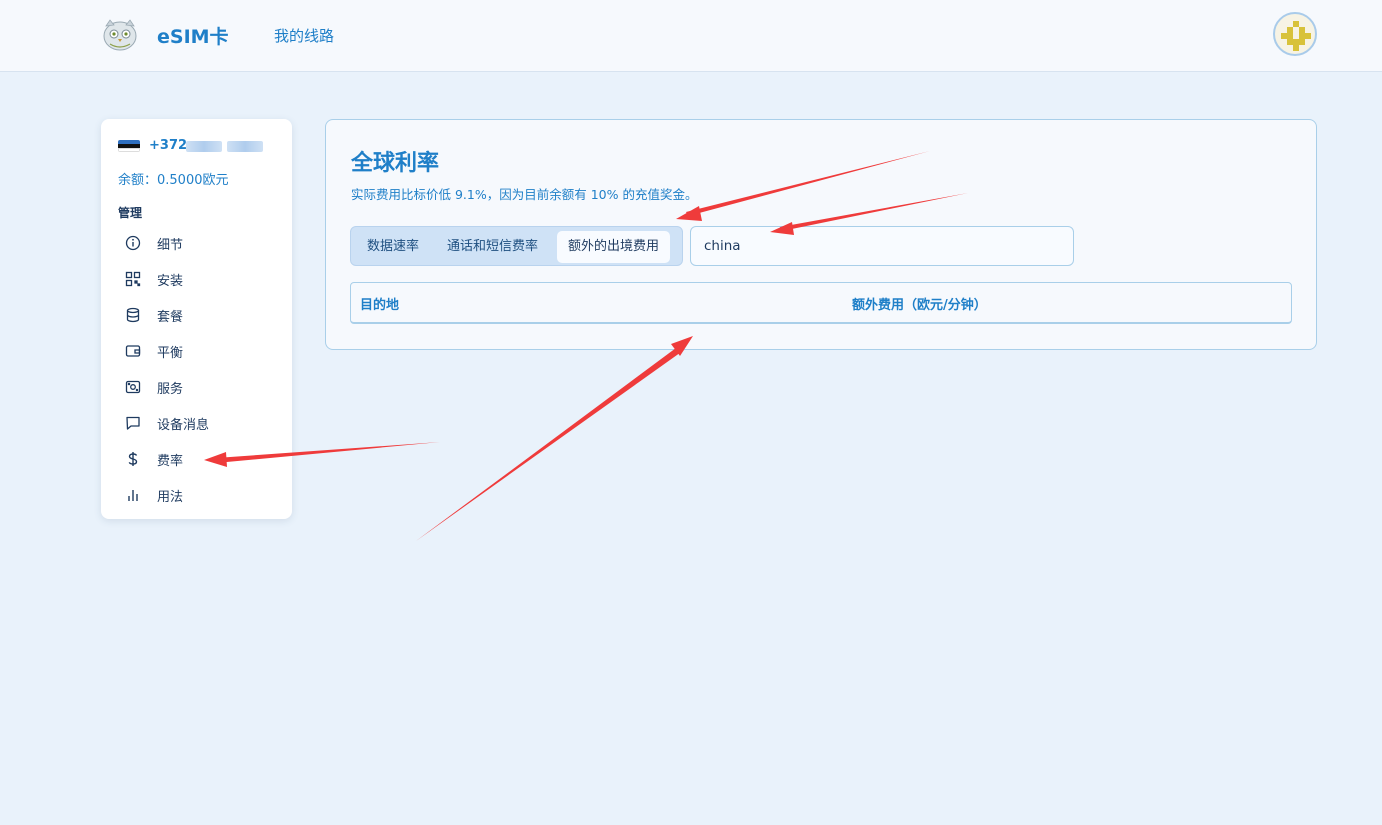  Describe the element at coordinates (380, 305) in the screenshot. I see `column-header-destination: 目的地` at that location.